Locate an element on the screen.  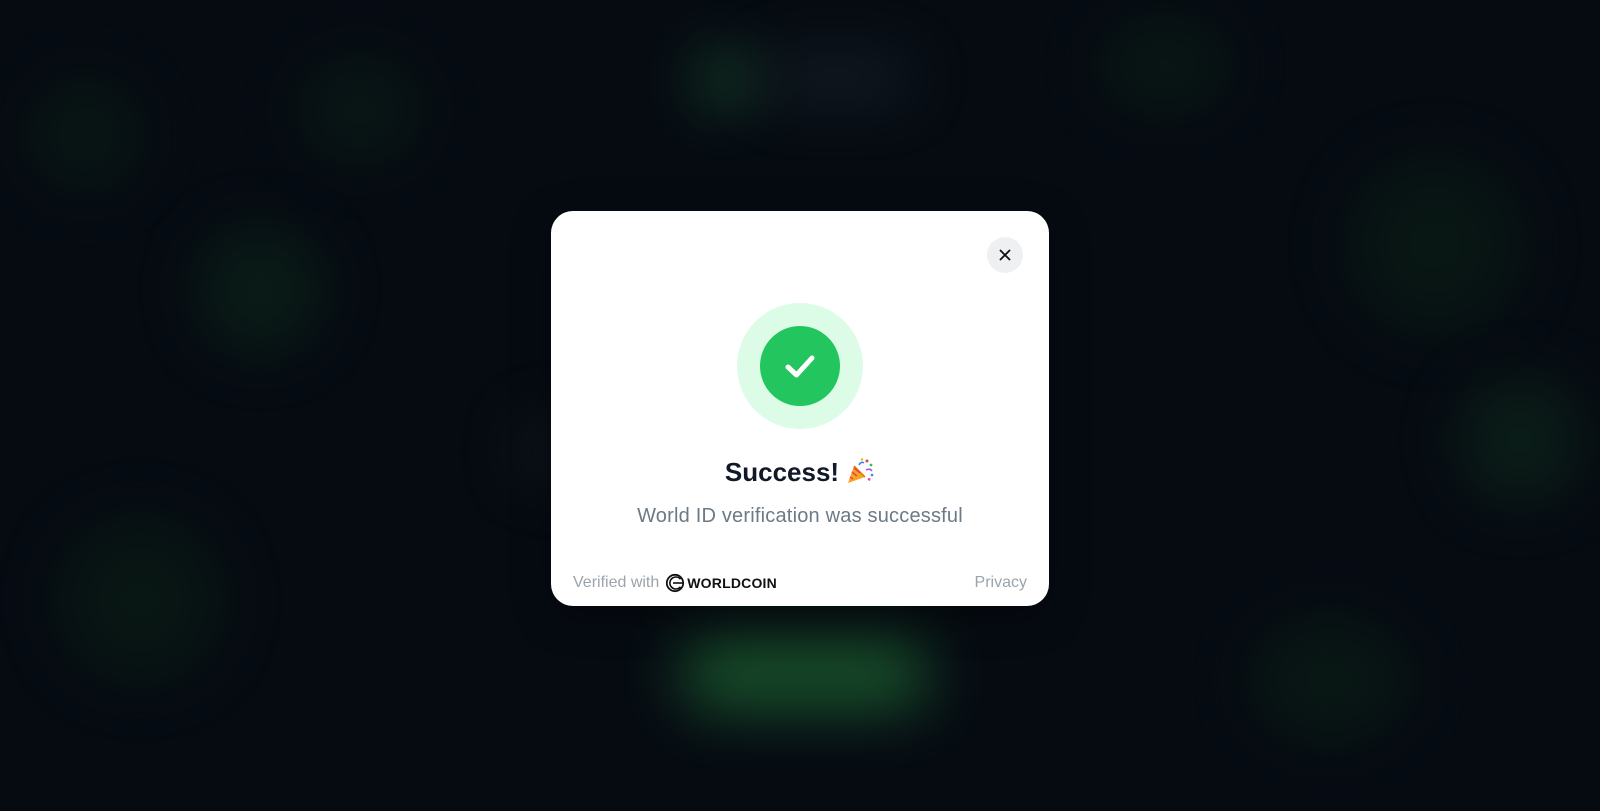
verified-label: Verified with is located at coordinates (616, 582).